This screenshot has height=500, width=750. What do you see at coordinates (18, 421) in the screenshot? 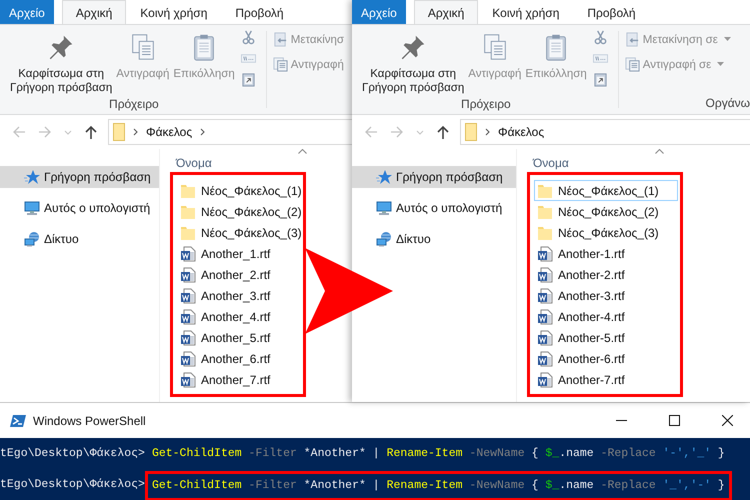
I see `powershell-icon` at bounding box center [18, 421].